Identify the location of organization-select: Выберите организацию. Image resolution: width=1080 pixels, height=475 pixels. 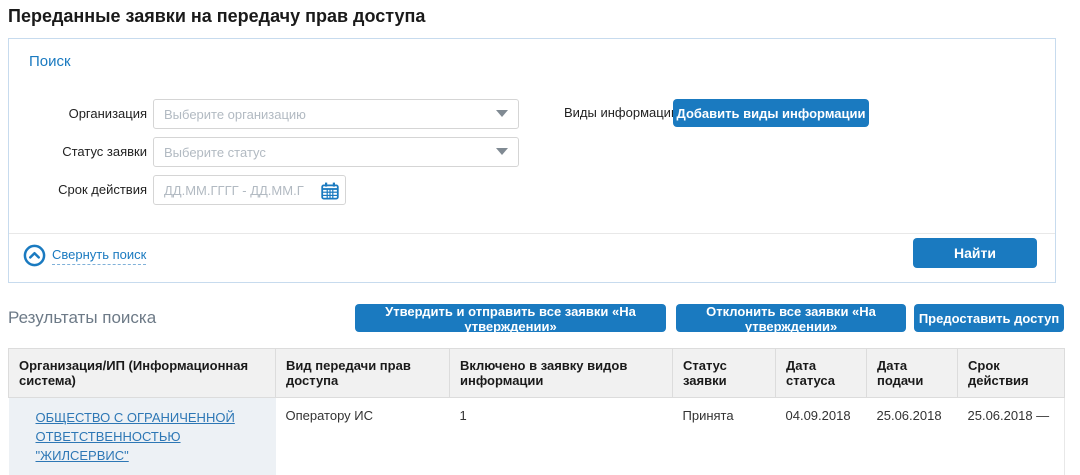
(336, 114).